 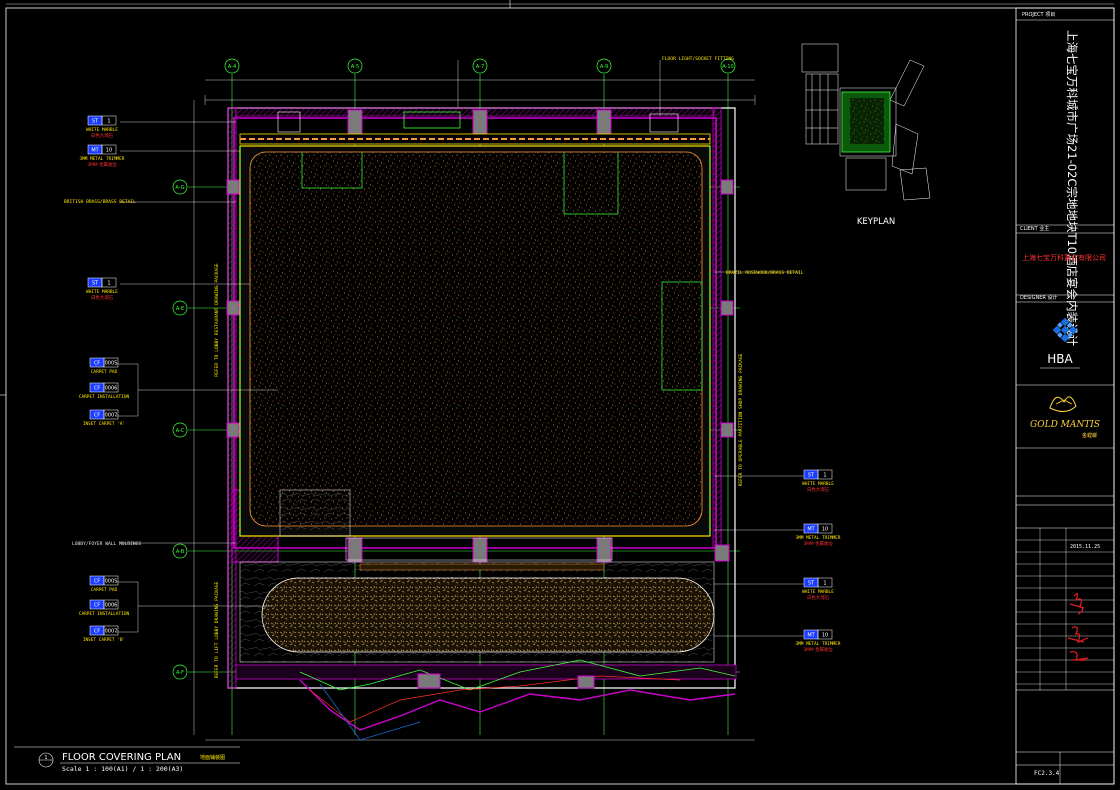 I want to click on grid-bubble-col: A-5, so click(x=355, y=66).